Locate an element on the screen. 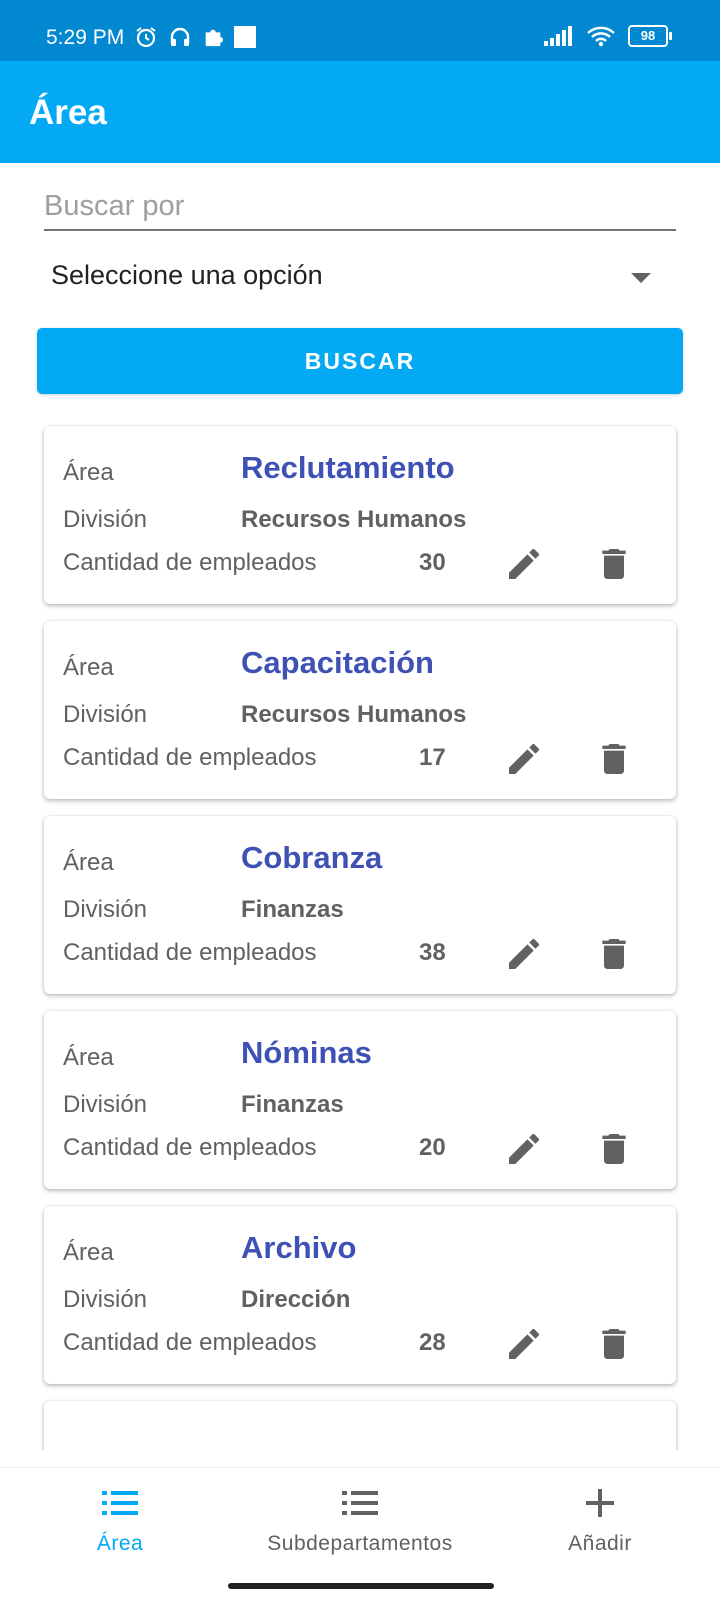 Image resolution: width=720 pixels, height=1601 pixels. caret-down-icon is located at coordinates (641, 278).